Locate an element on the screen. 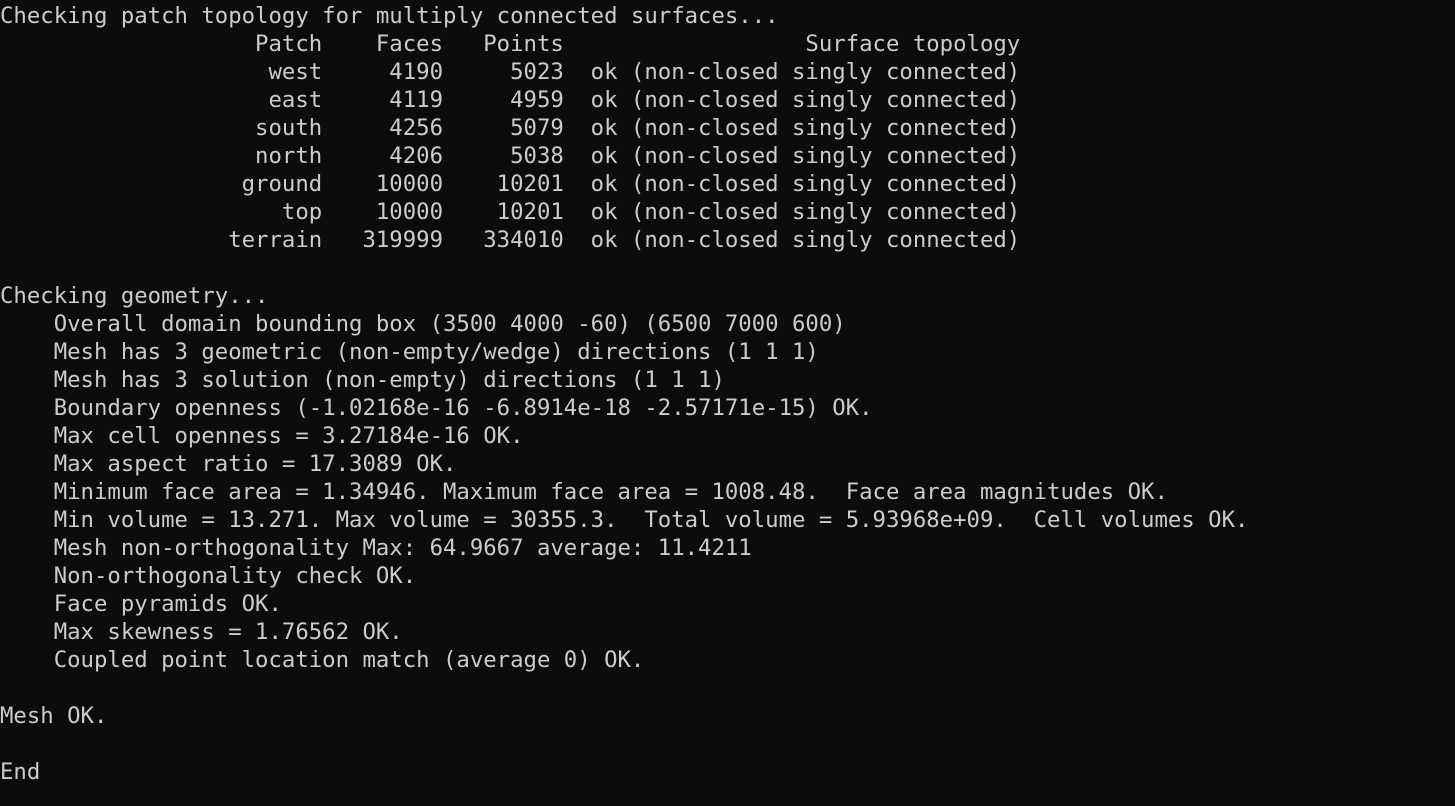  console-line: Mesh OK. is located at coordinates (54, 716).